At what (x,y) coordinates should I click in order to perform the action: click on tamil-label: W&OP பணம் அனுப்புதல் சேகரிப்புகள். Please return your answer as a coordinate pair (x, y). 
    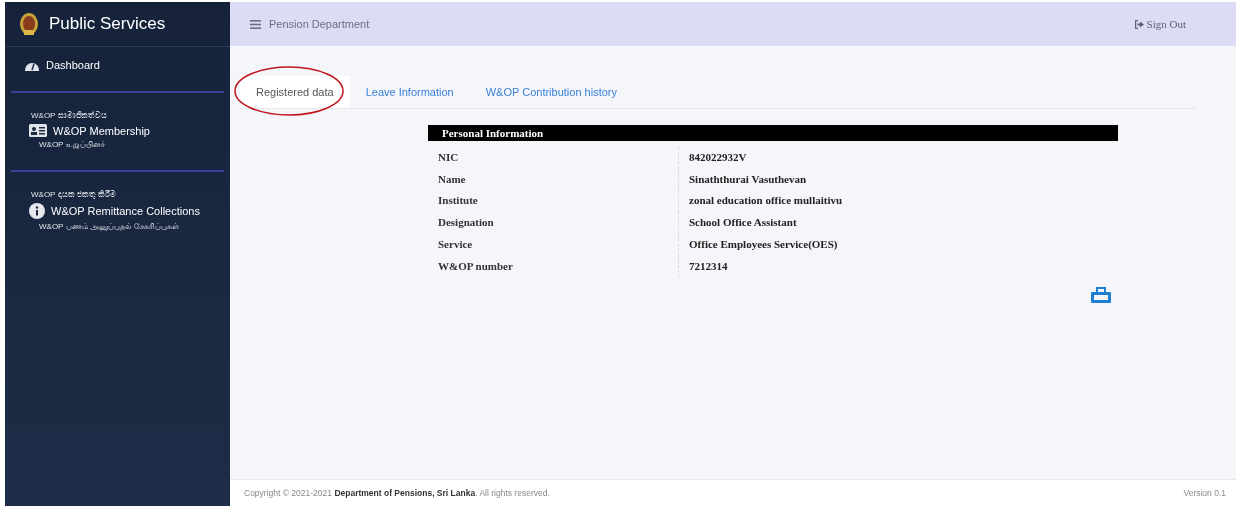
    Looking at the image, I should click on (109, 227).